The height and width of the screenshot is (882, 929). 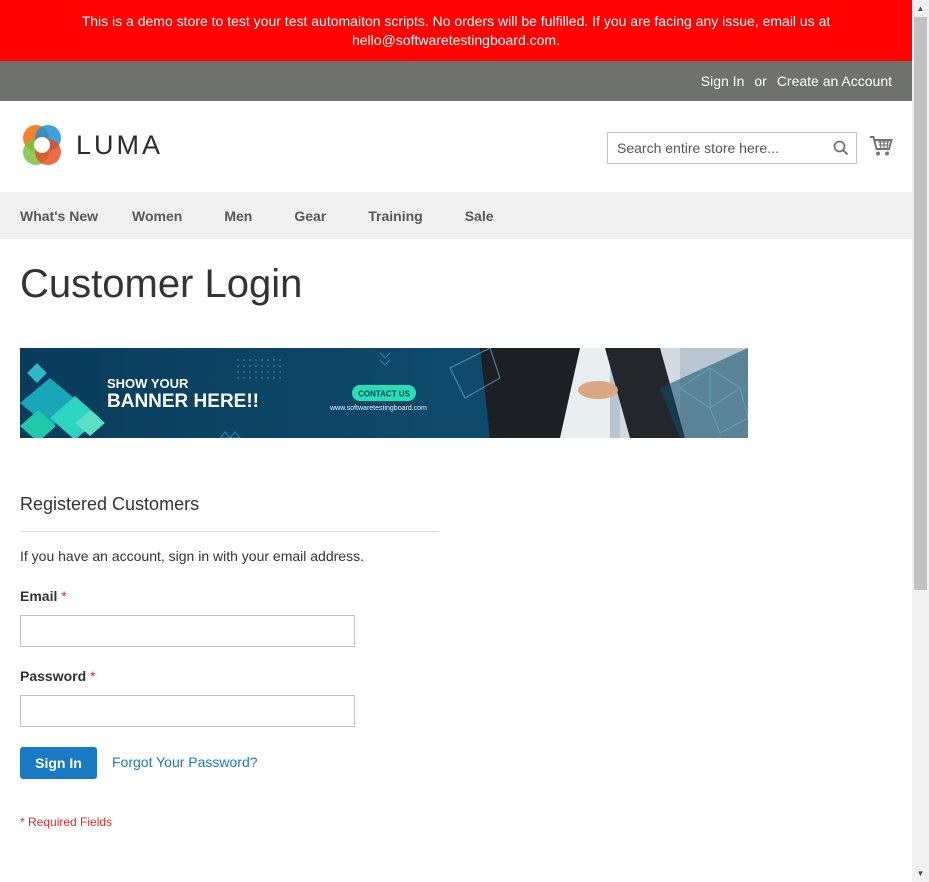 What do you see at coordinates (120, 144) in the screenshot?
I see `logo-text: LUMA` at bounding box center [120, 144].